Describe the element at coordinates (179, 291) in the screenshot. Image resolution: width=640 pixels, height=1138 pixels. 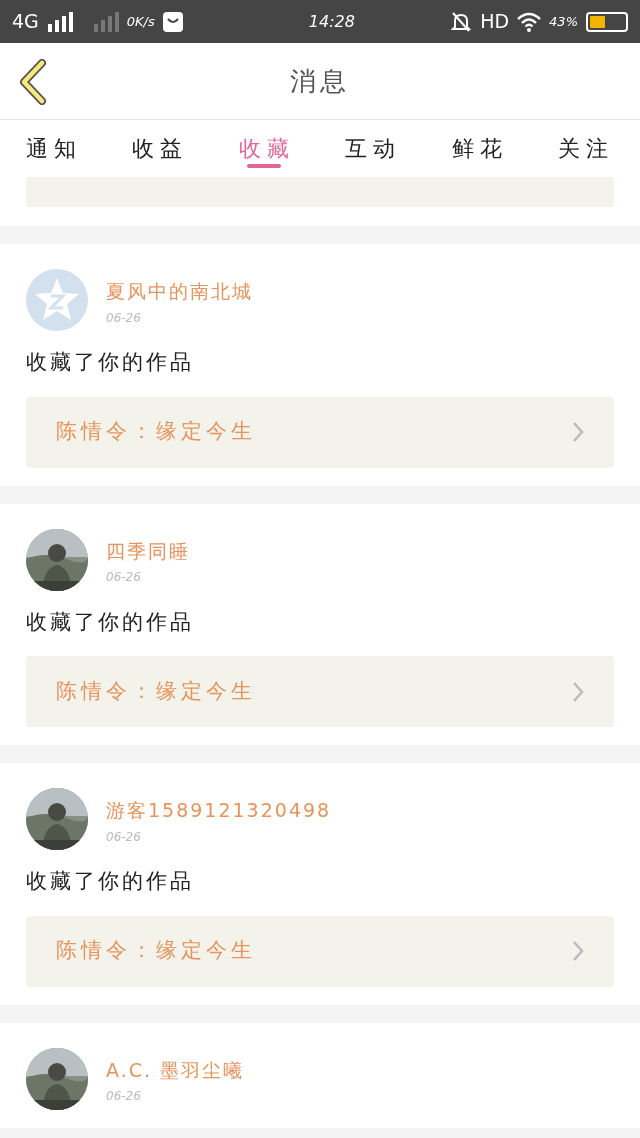
I see `user-name: 夏风中的南北城` at that location.